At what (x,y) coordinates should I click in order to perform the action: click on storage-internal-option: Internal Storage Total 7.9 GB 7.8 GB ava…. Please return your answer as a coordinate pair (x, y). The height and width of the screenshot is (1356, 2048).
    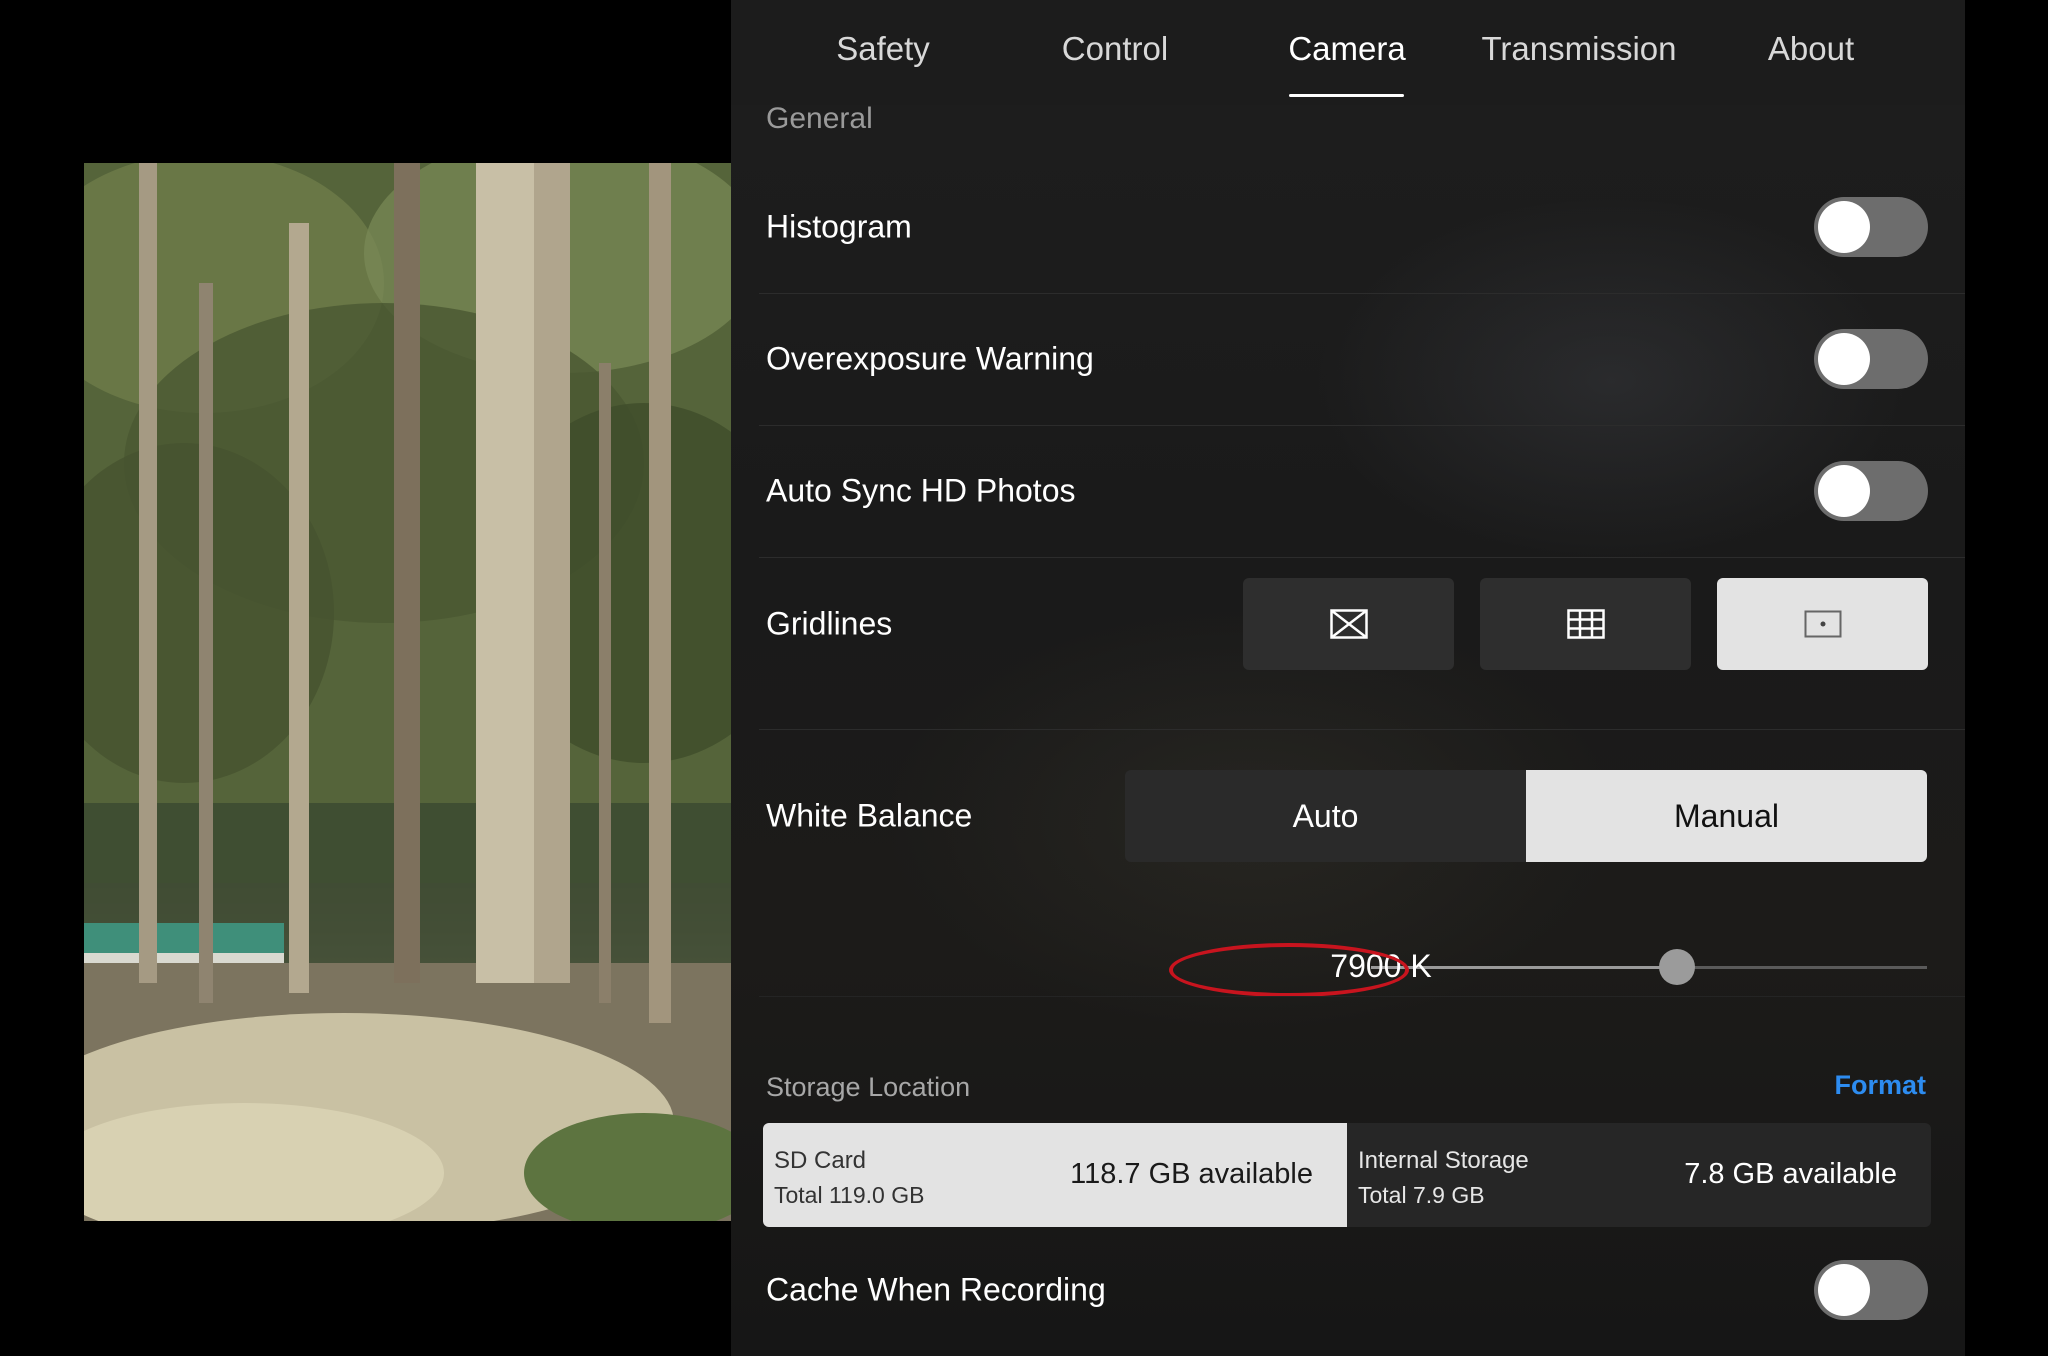
    Looking at the image, I should click on (1639, 1175).